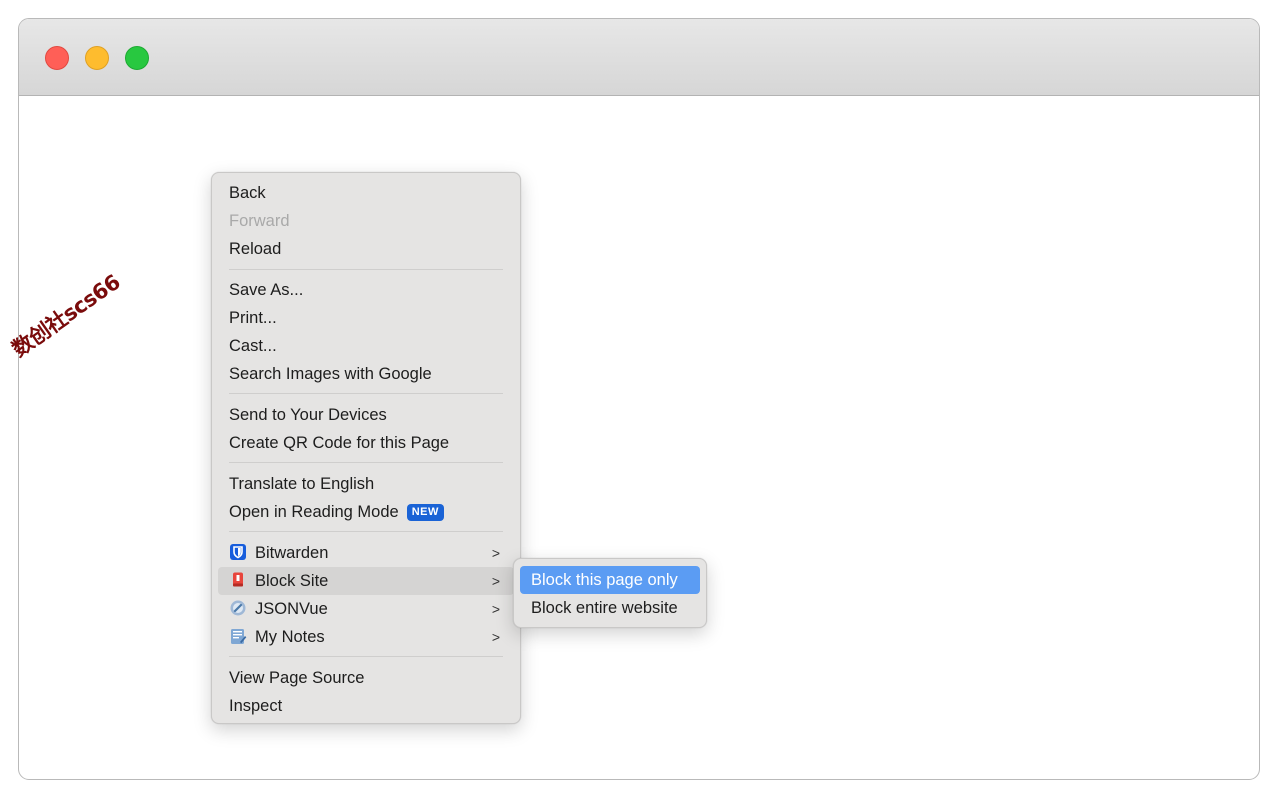 The height and width of the screenshot is (800, 1280). Describe the element at coordinates (314, 512) in the screenshot. I see `reading-mode-label: Open in Reading Mode` at that location.